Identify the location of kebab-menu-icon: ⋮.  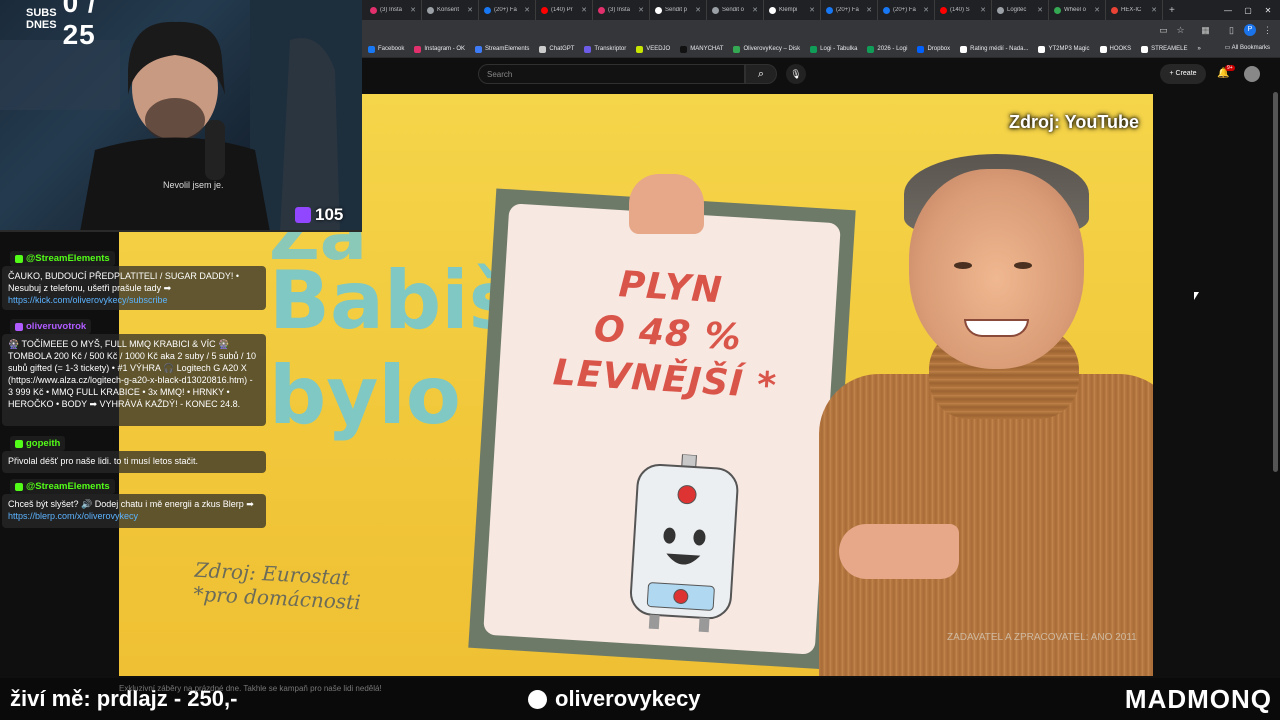
(1267, 30).